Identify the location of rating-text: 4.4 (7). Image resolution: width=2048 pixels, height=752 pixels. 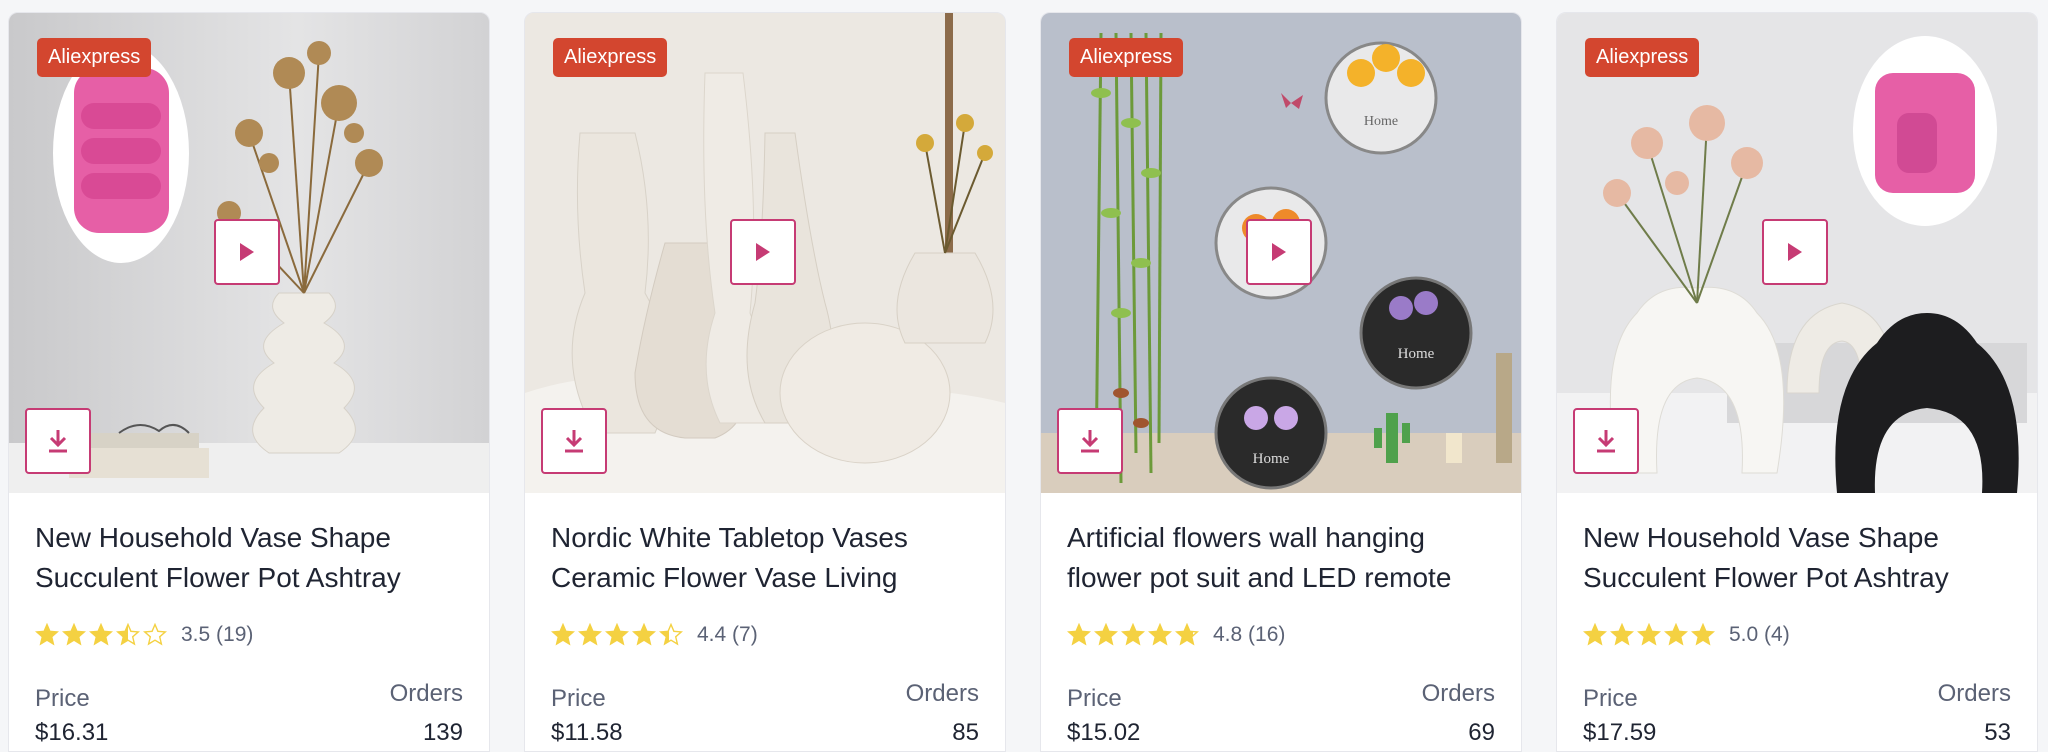
(727, 634).